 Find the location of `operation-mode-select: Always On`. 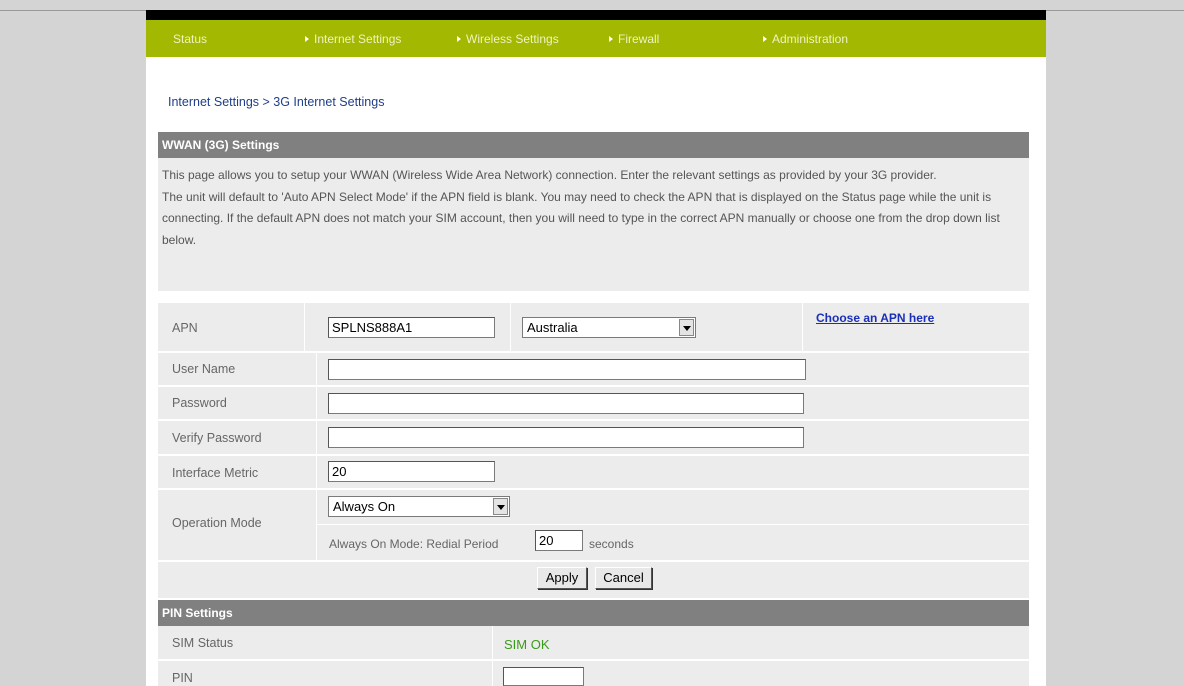

operation-mode-select: Always On is located at coordinates (419, 506).